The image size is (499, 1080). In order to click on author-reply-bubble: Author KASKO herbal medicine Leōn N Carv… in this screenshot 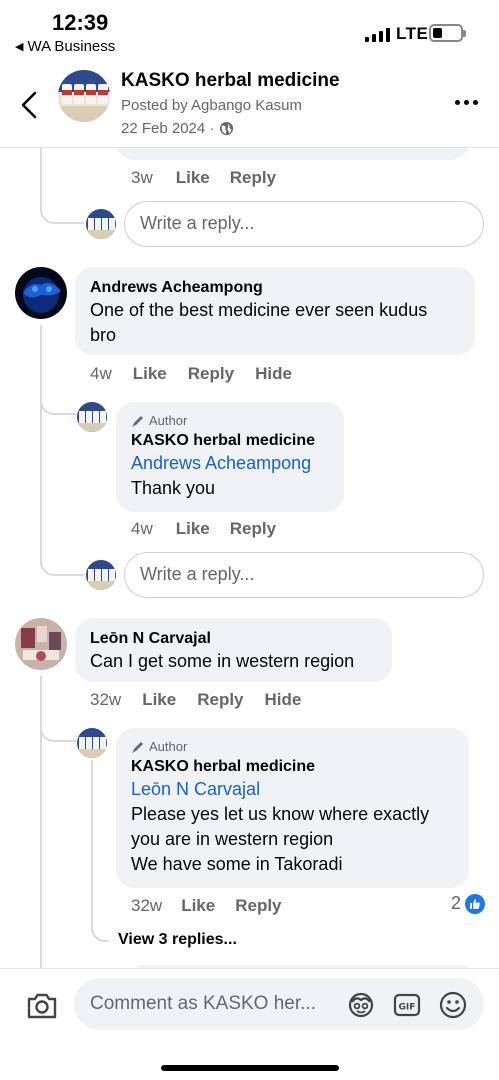, I will do `click(292, 808)`.